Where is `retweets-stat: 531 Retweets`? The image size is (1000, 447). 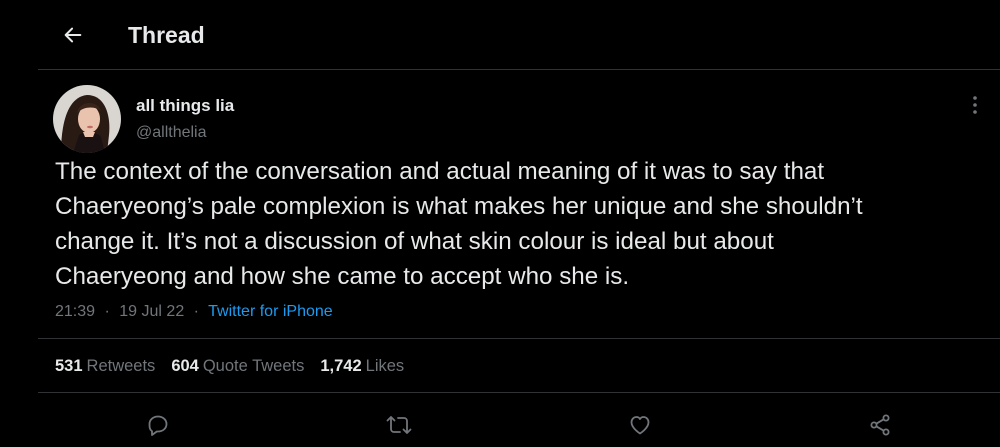
retweets-stat: 531 Retweets is located at coordinates (105, 366).